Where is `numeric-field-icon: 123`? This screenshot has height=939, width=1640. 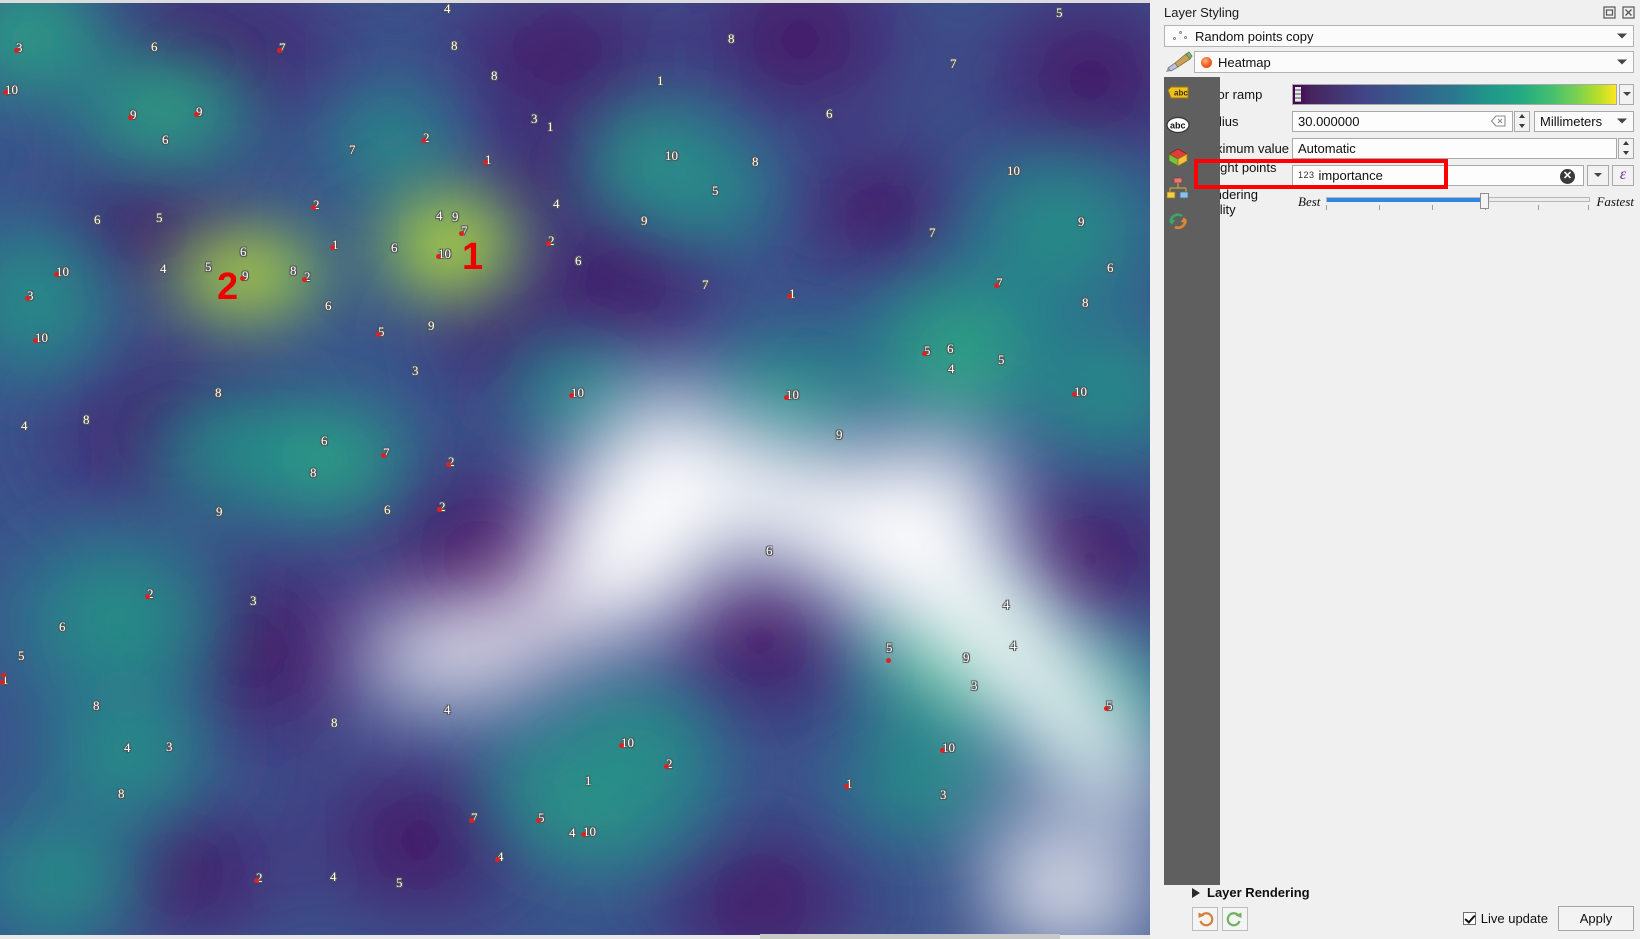 numeric-field-icon: 123 is located at coordinates (1306, 175).